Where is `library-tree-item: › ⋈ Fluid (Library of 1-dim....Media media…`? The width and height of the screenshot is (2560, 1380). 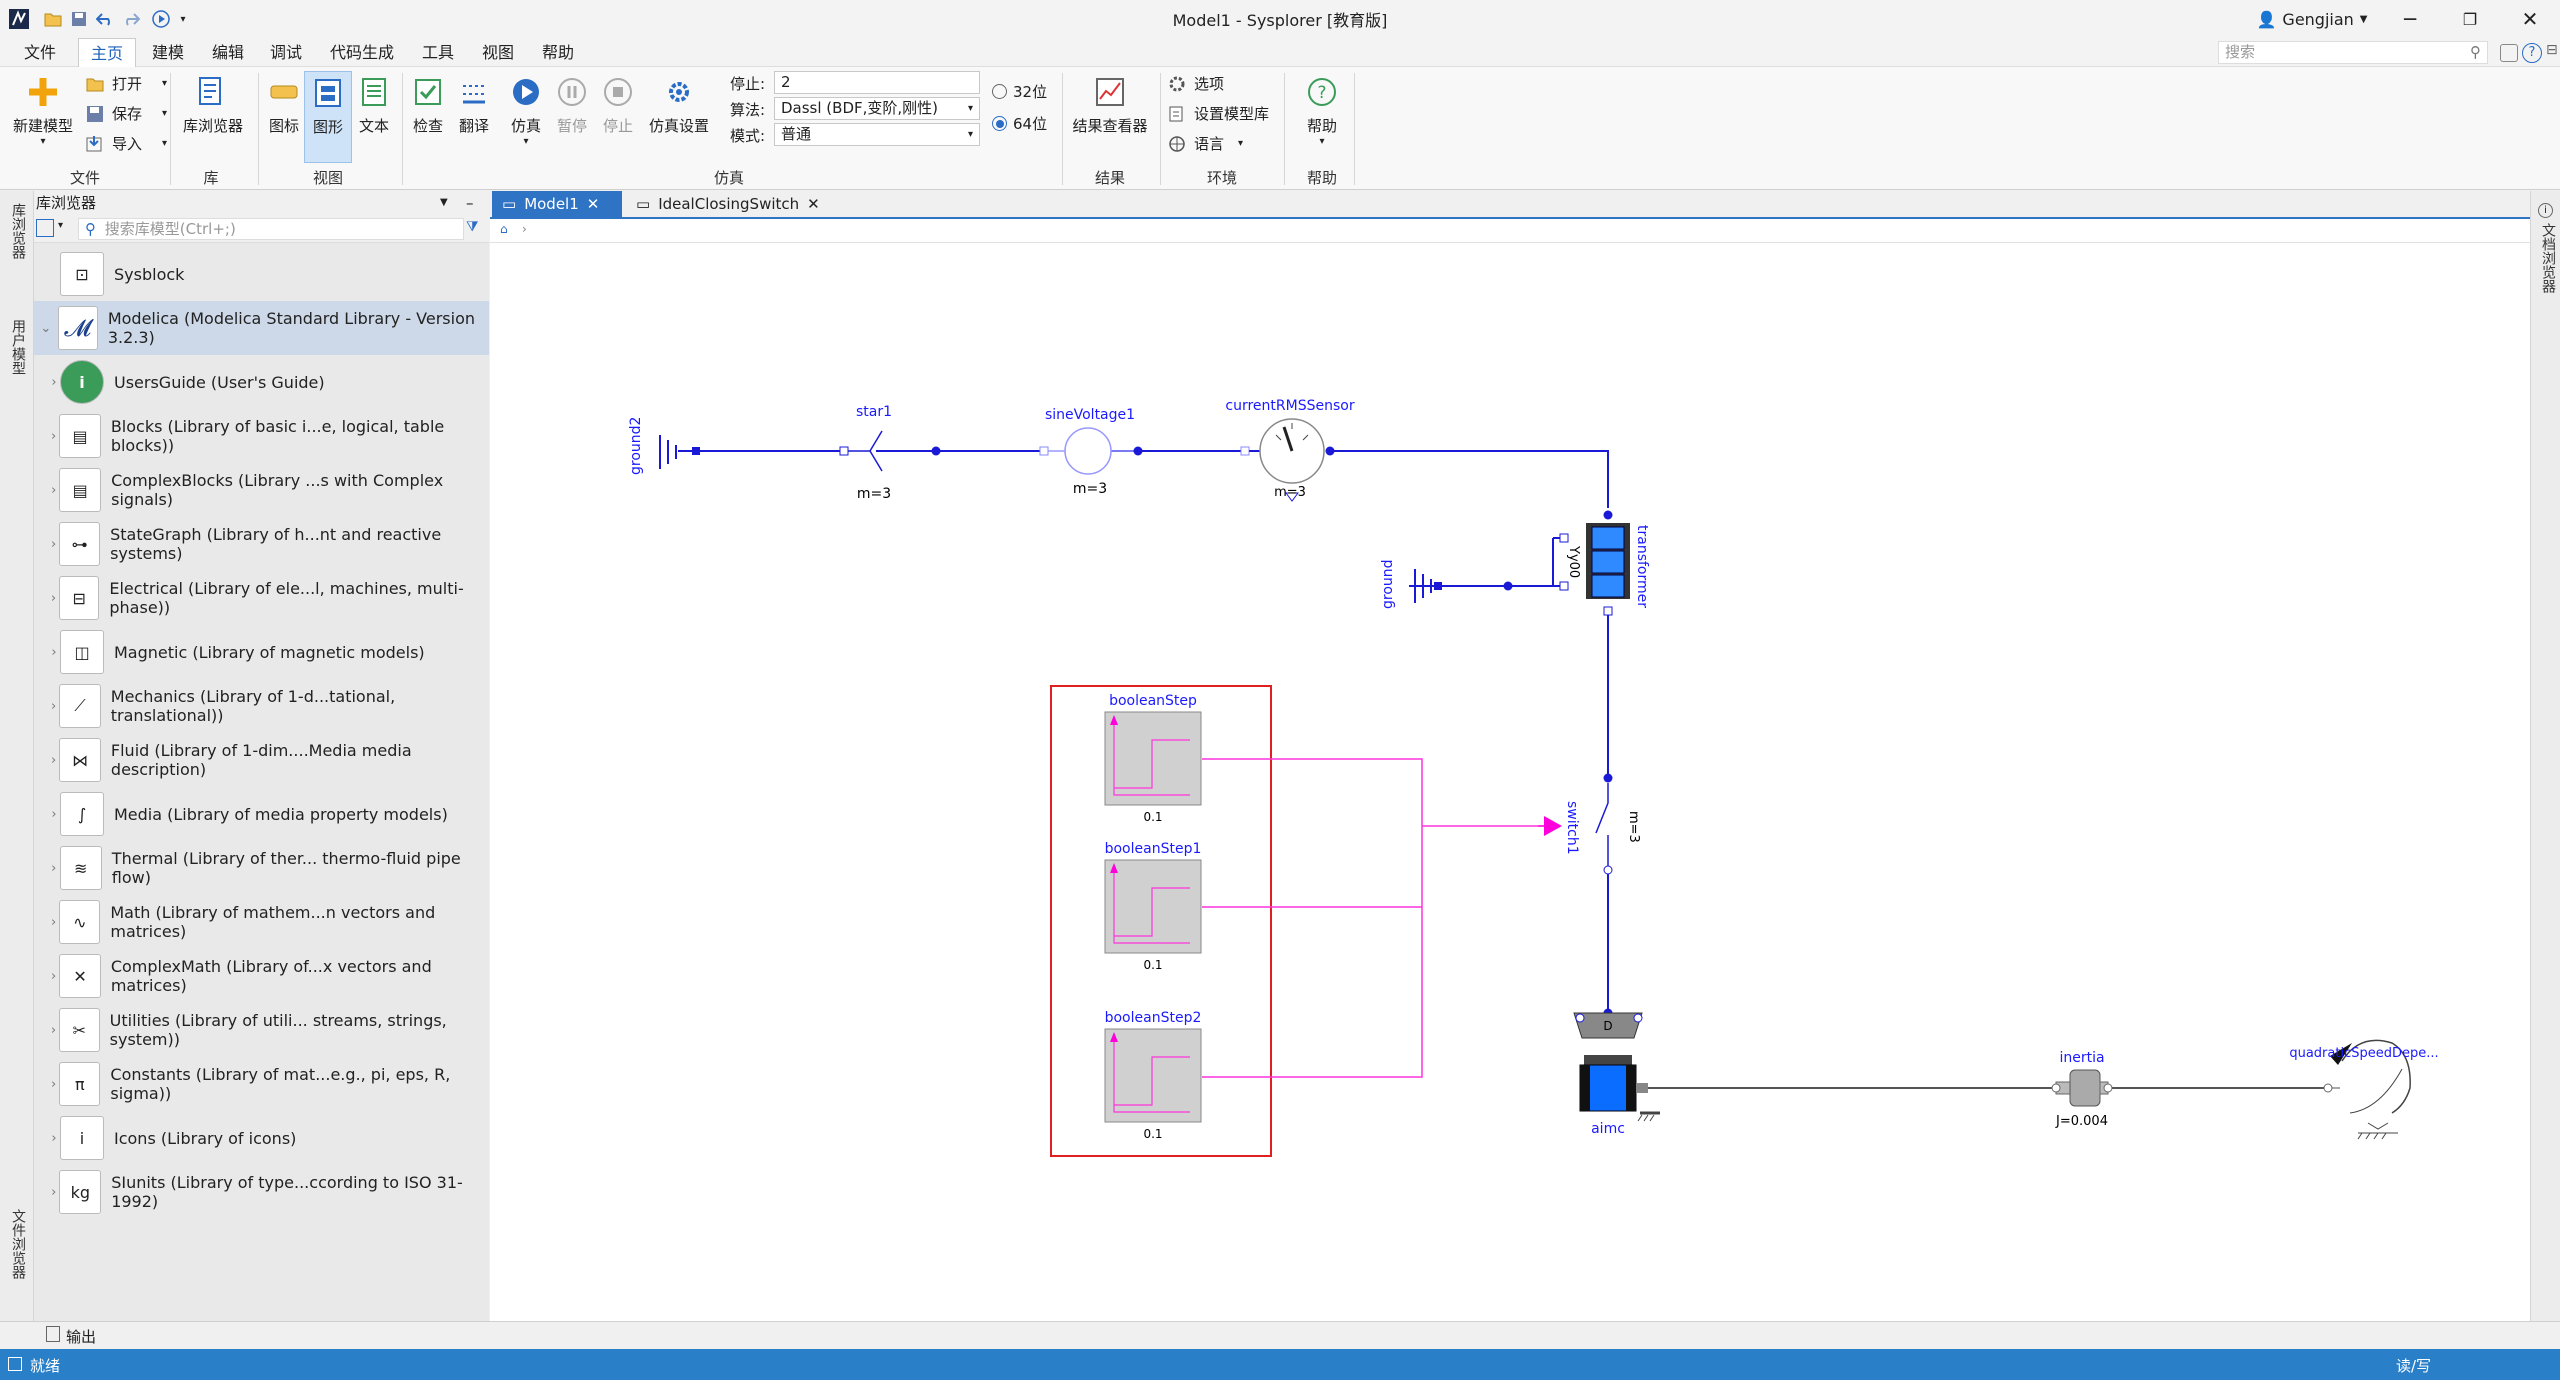
library-tree-item: › ⋈ Fluid (Library of 1-dim....Media media… is located at coordinates (261, 760).